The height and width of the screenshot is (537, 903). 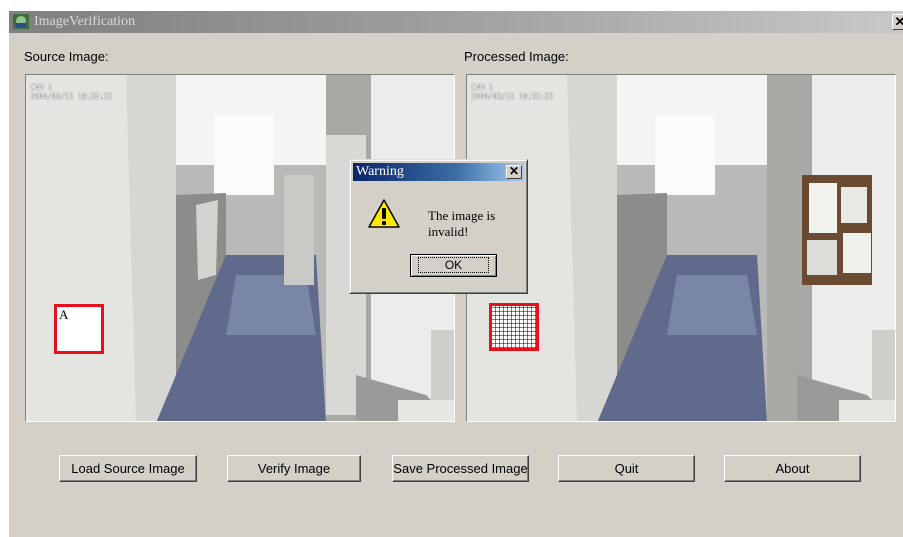 I want to click on window-close-button: ✕, so click(x=897, y=22).